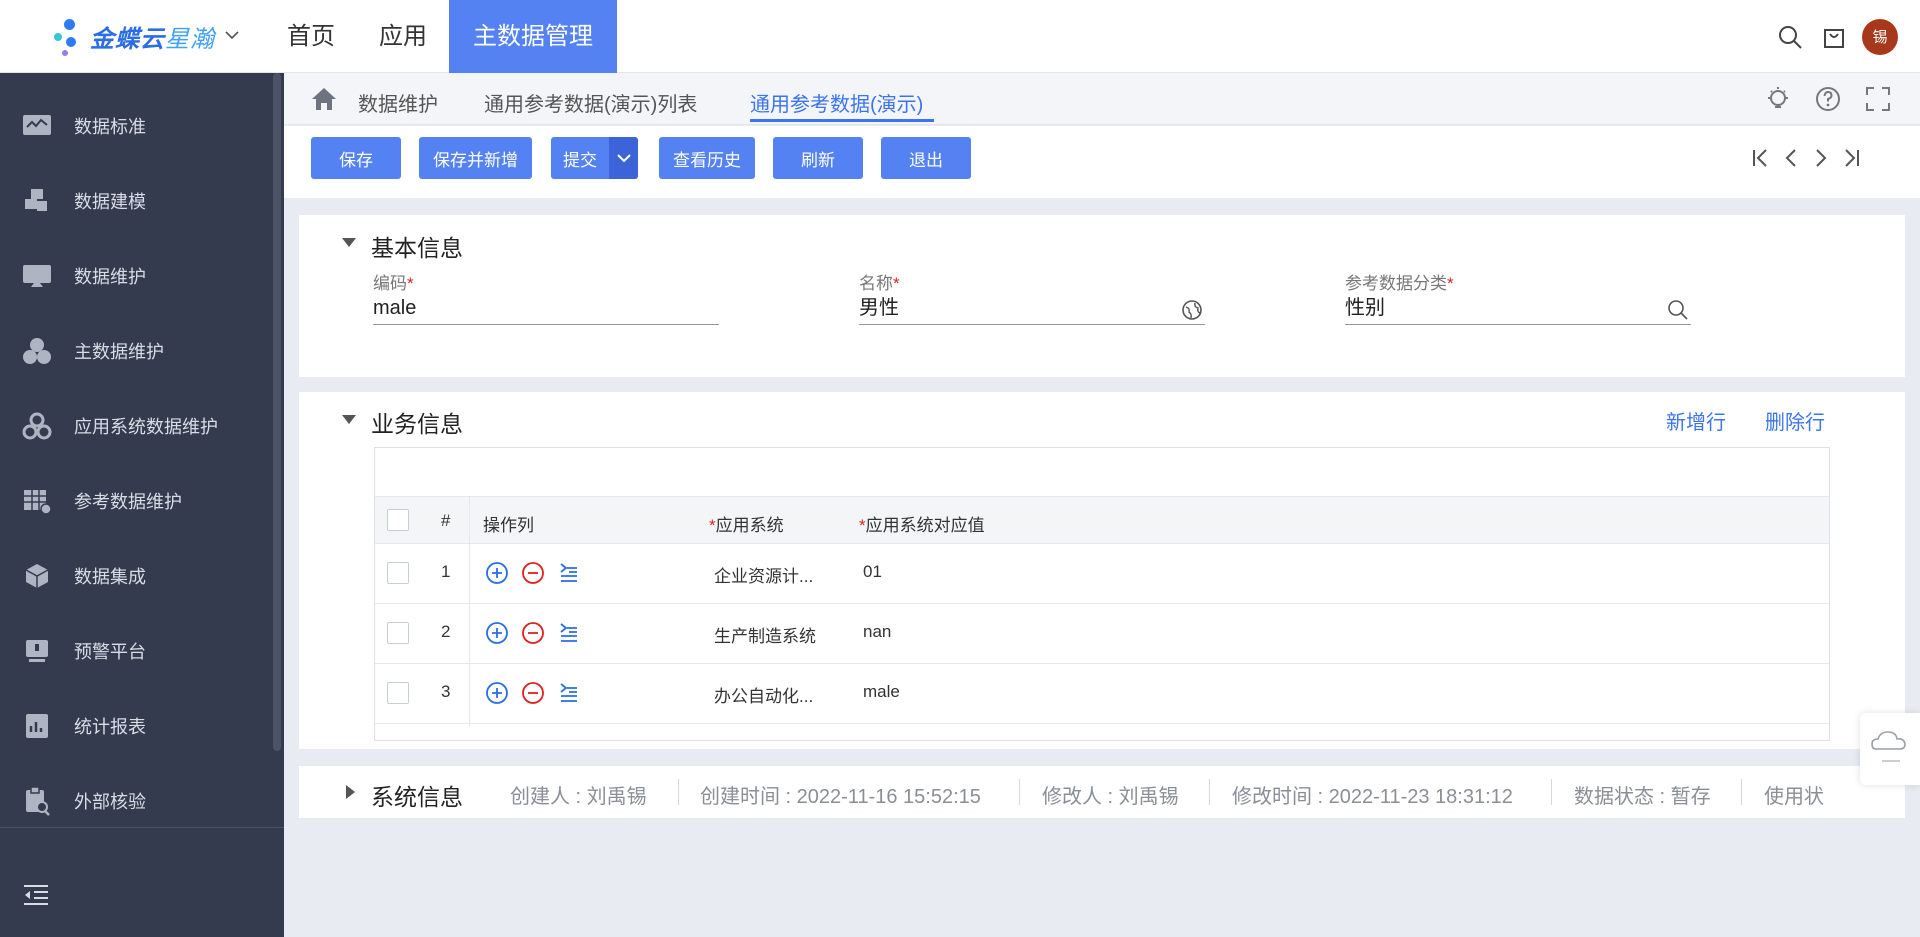 The height and width of the screenshot is (937, 1920). Describe the element at coordinates (152, 39) in the screenshot. I see `logo-text: 金蝶云星瀚` at that location.